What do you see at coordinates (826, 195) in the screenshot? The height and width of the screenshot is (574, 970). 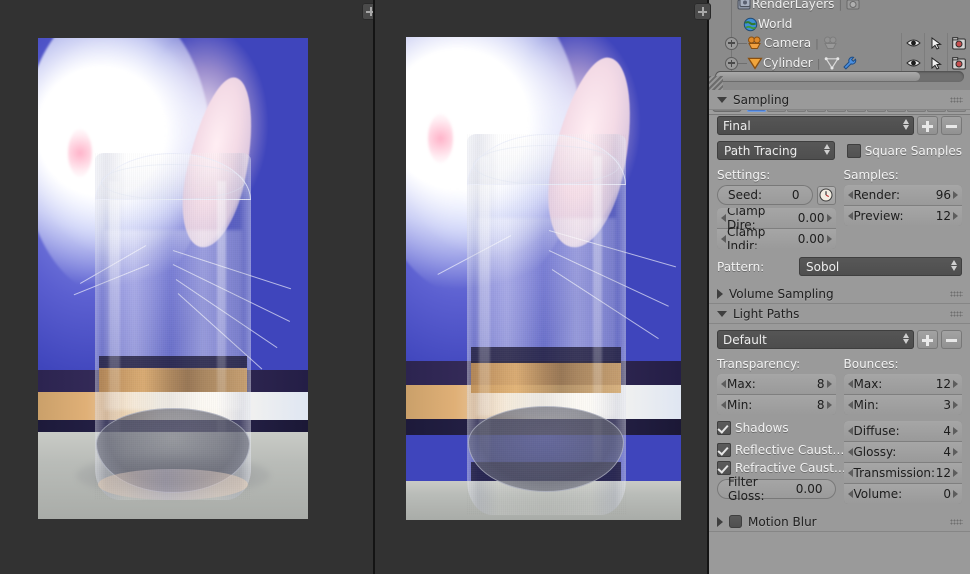 I see `seed-animate-button` at bounding box center [826, 195].